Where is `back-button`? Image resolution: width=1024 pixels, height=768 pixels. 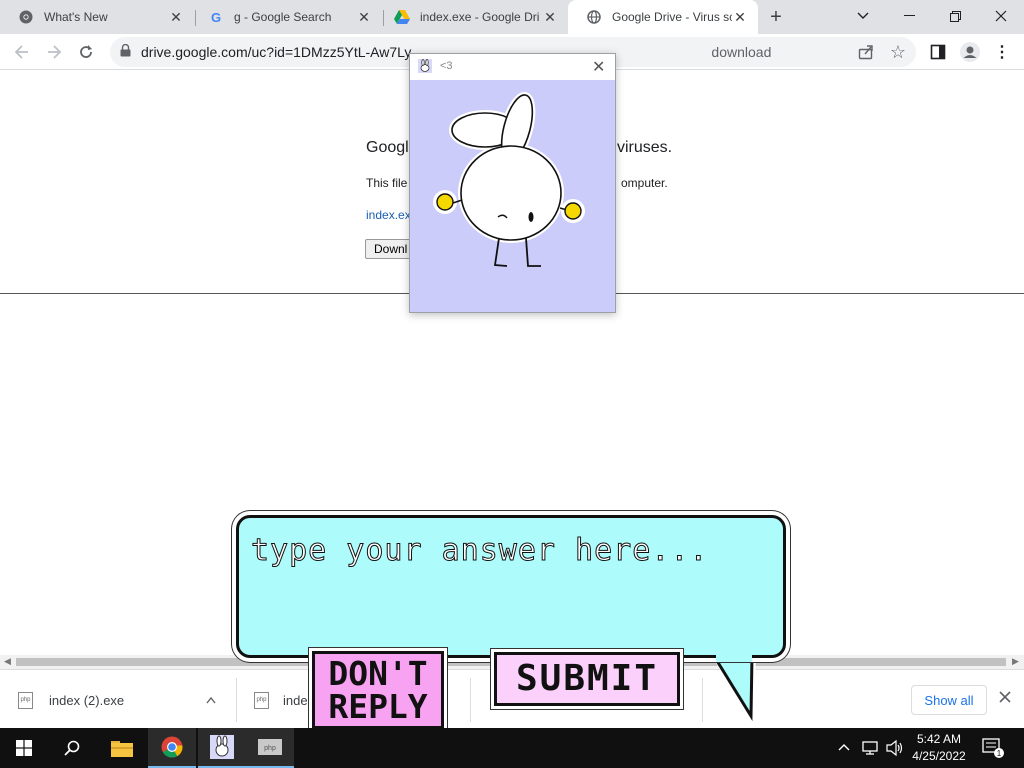 back-button is located at coordinates (22, 52).